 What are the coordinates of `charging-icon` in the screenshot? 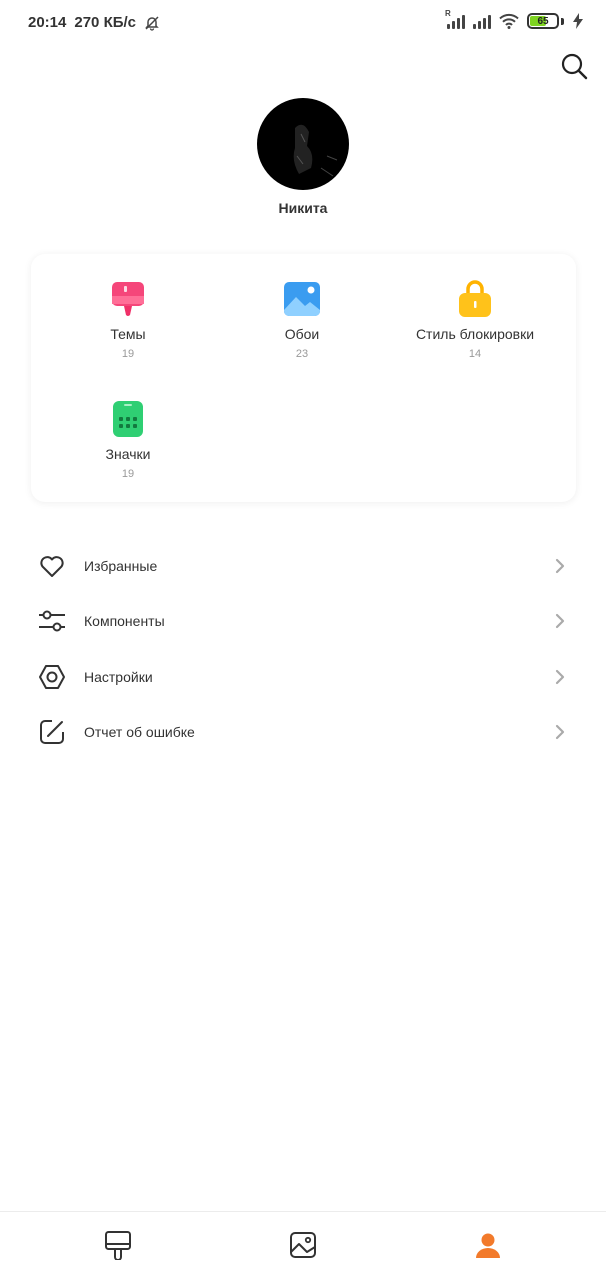 It's located at (578, 21).